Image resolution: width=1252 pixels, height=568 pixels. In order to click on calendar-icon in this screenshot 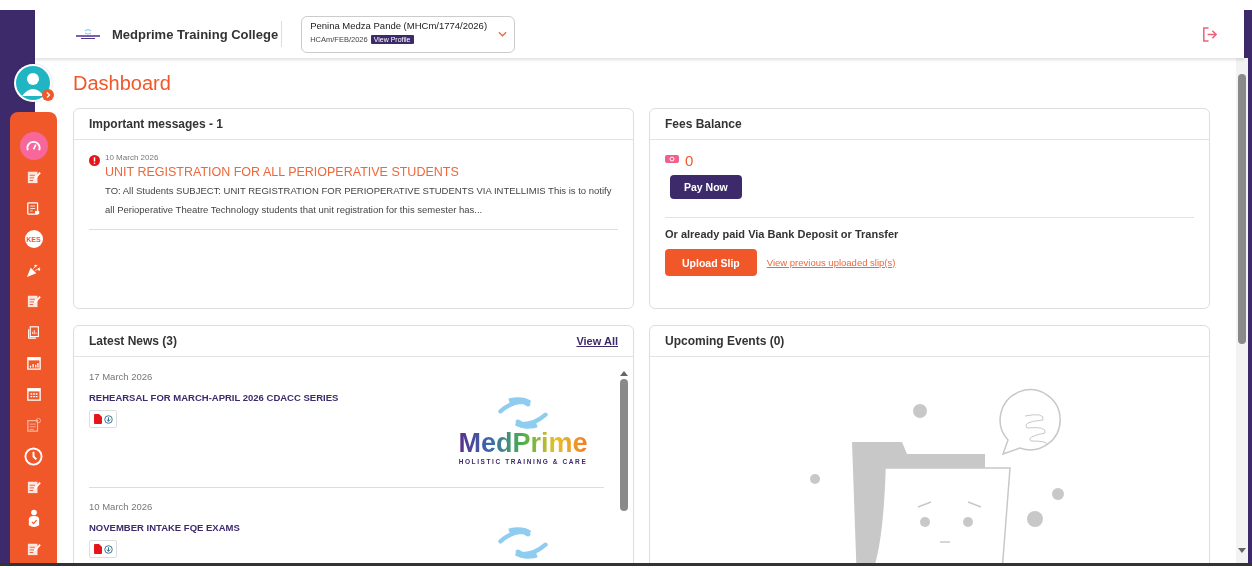, I will do `click(33, 394)`.